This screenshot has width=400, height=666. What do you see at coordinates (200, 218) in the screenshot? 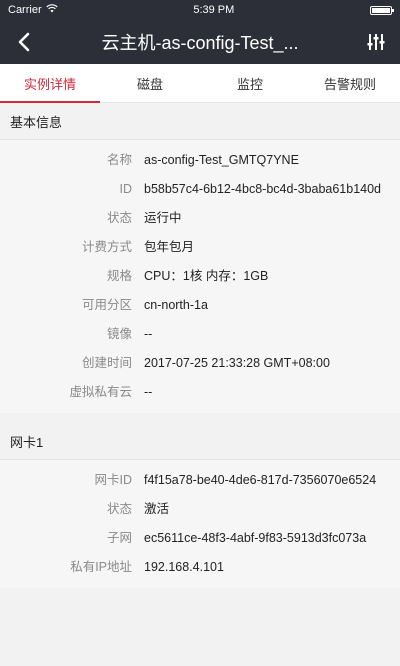
I see `detail-row-status: 状态 运行中` at bounding box center [200, 218].